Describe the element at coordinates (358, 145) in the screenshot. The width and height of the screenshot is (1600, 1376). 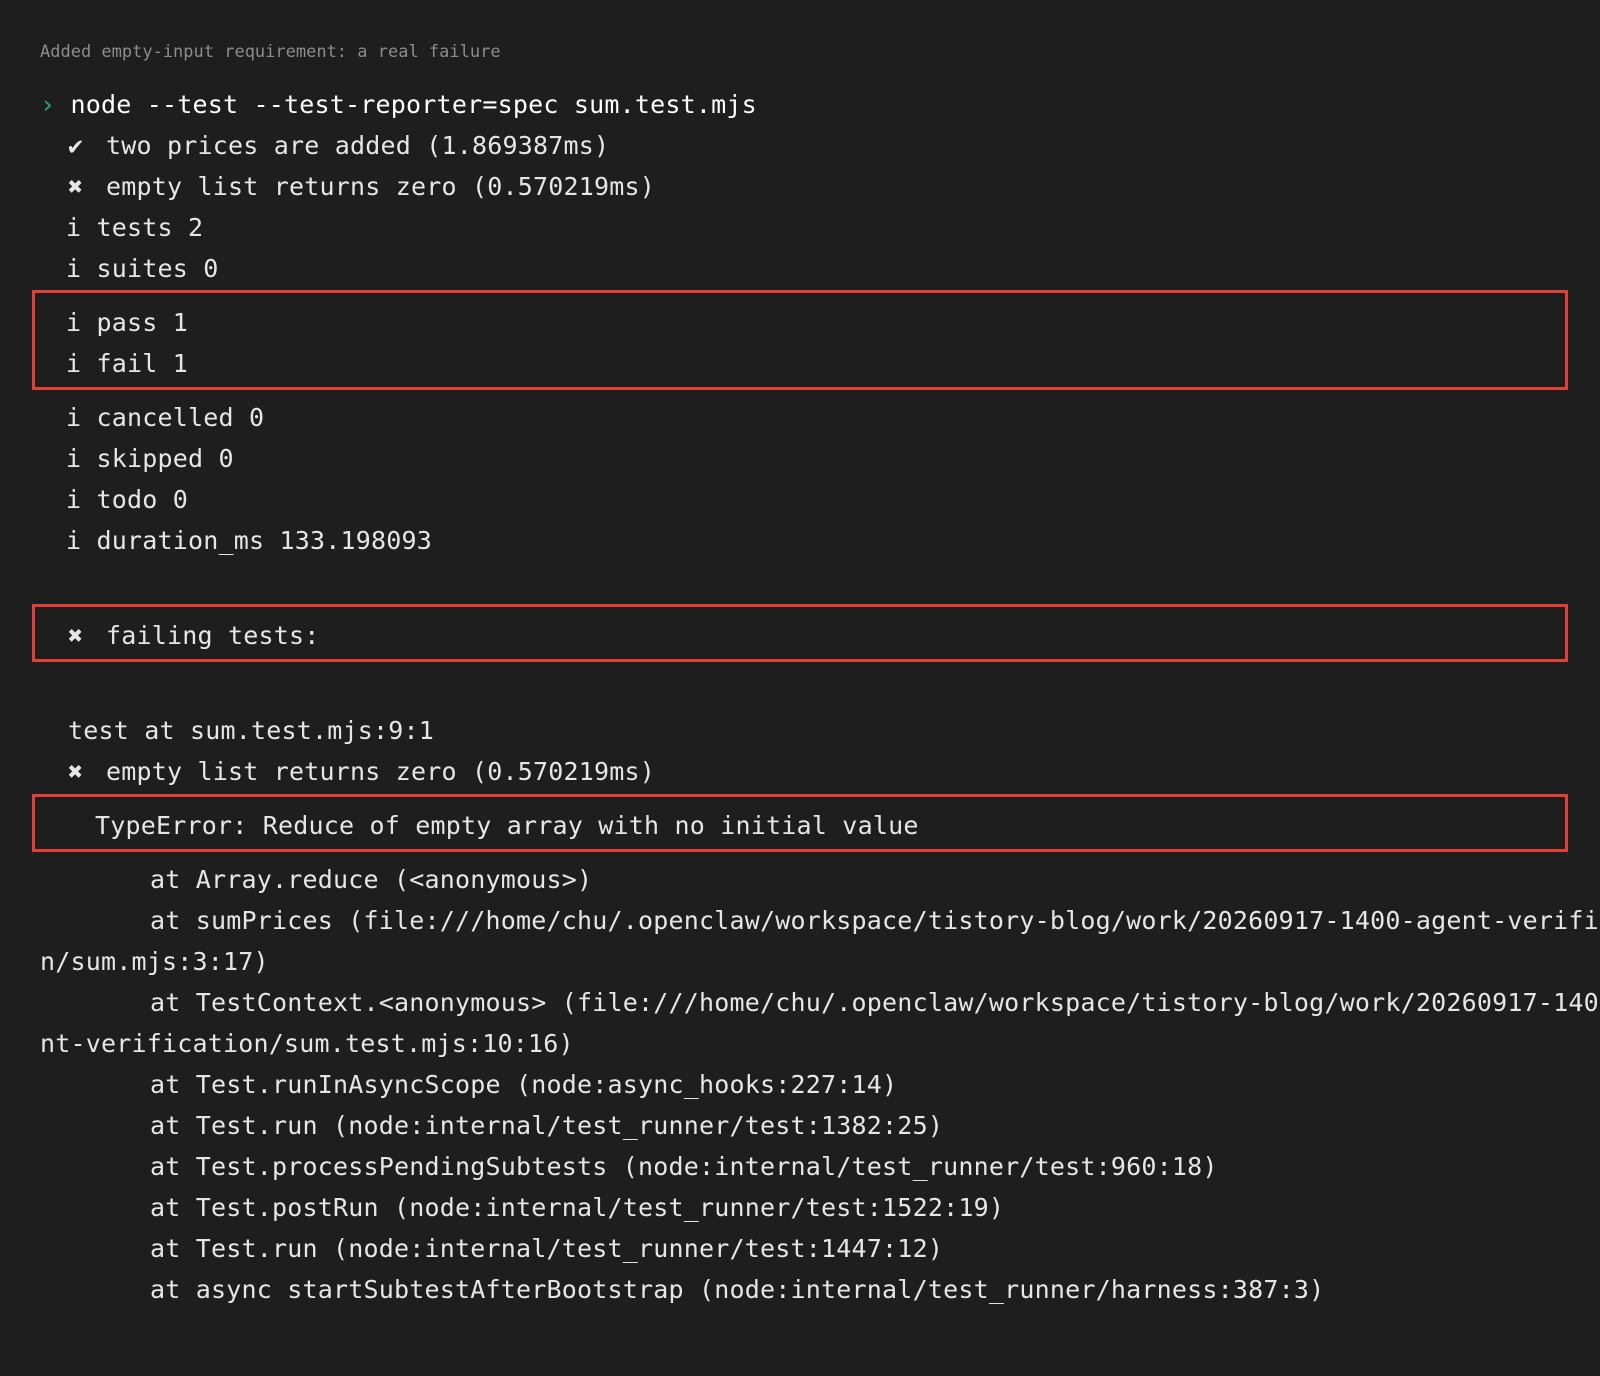
I see `result-pass-text: two prices are added (1.869387ms)` at that location.